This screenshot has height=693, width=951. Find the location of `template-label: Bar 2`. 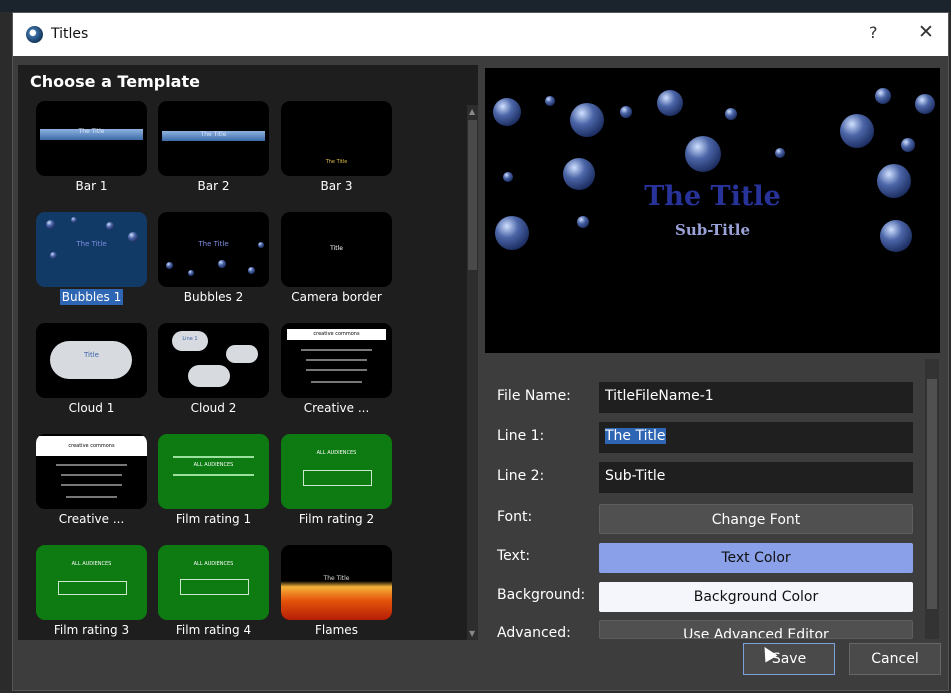

template-label: Bar 2 is located at coordinates (213, 186).